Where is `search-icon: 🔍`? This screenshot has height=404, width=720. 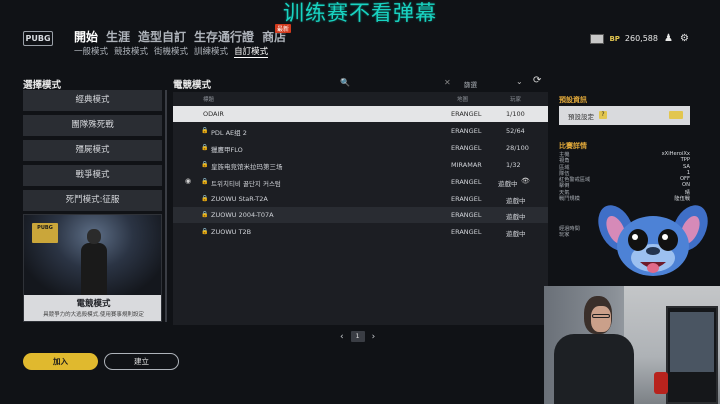
search-icon: 🔍 is located at coordinates (345, 82).